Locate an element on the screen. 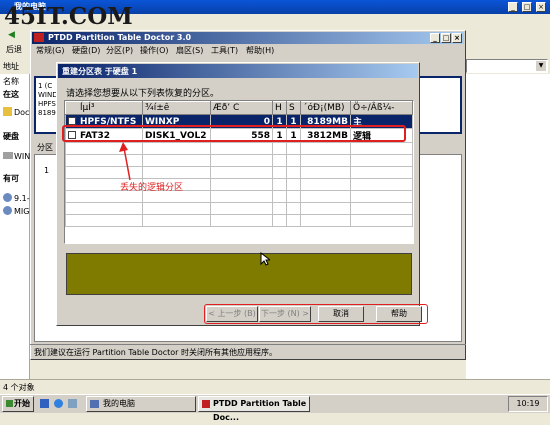 Image resolution: width=550 pixels, height=425 pixels. col-header-cylinder: Æðʼ C is located at coordinates (241, 108).